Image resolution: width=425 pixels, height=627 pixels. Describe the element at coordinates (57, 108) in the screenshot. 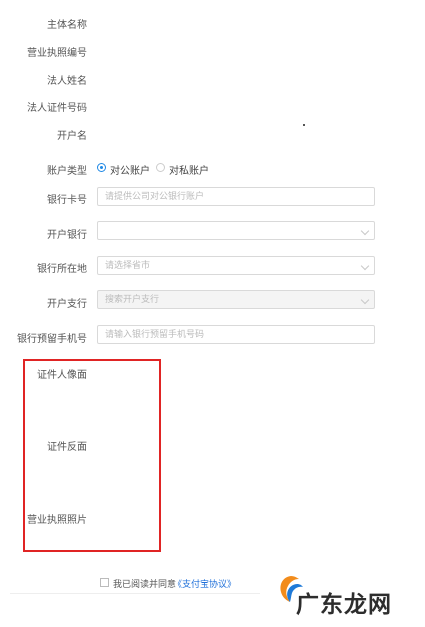

I see `legal-person-id-label: 法人证件号码` at that location.